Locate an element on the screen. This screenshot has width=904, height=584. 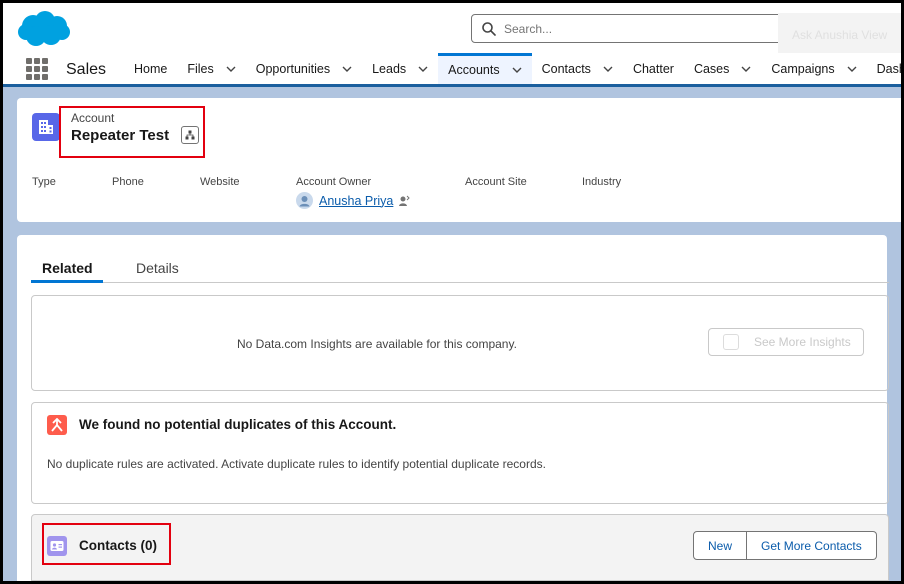
duplicate-merge-icon is located at coordinates (57, 425).